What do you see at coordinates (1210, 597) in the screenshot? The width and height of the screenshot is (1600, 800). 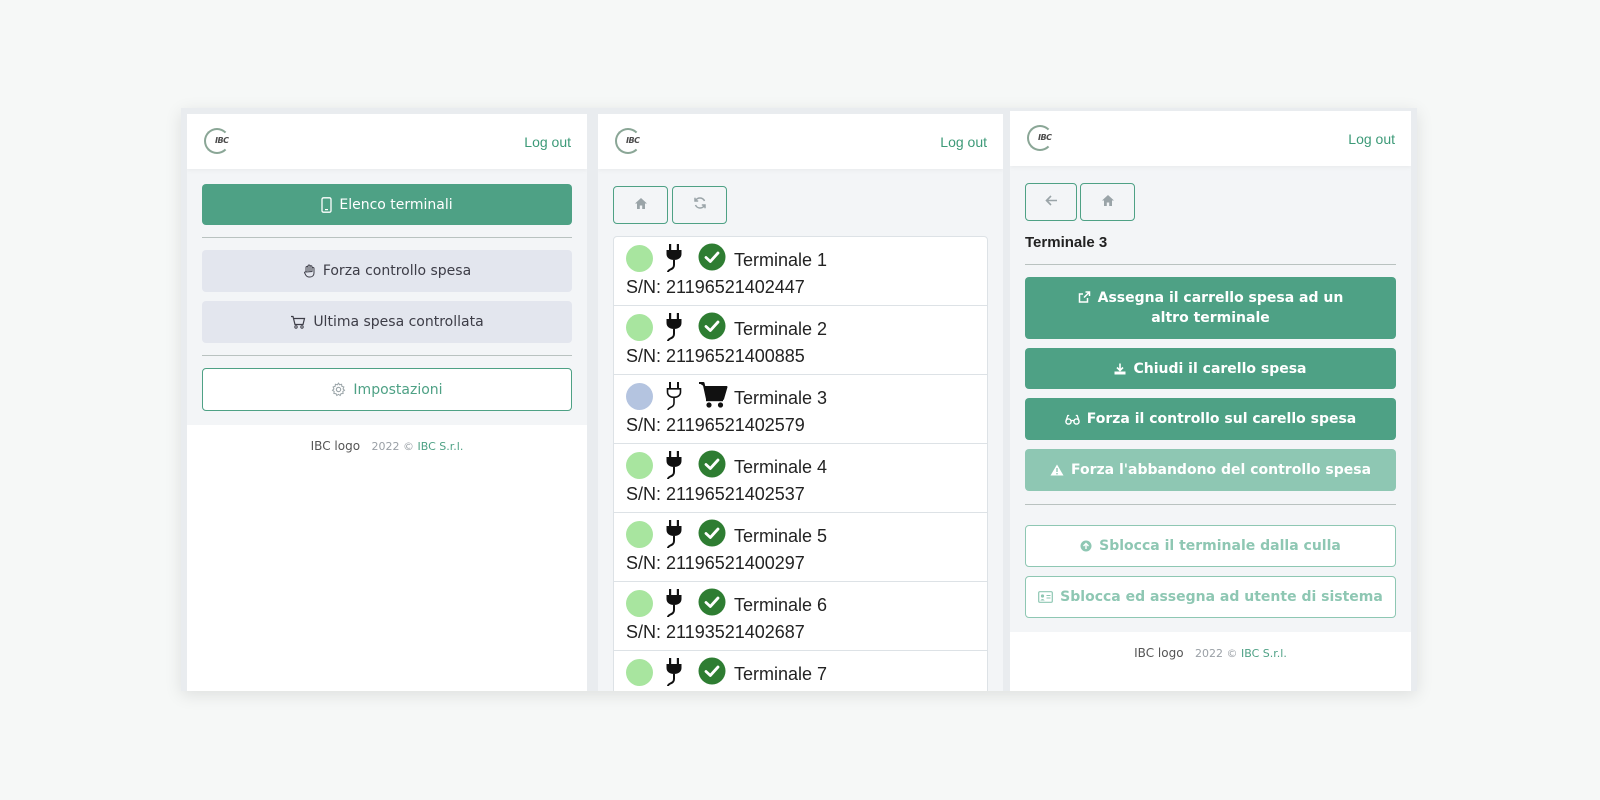 I see `unlock-assign-button: Sblocca ed assegna ad utente di sistema` at bounding box center [1210, 597].